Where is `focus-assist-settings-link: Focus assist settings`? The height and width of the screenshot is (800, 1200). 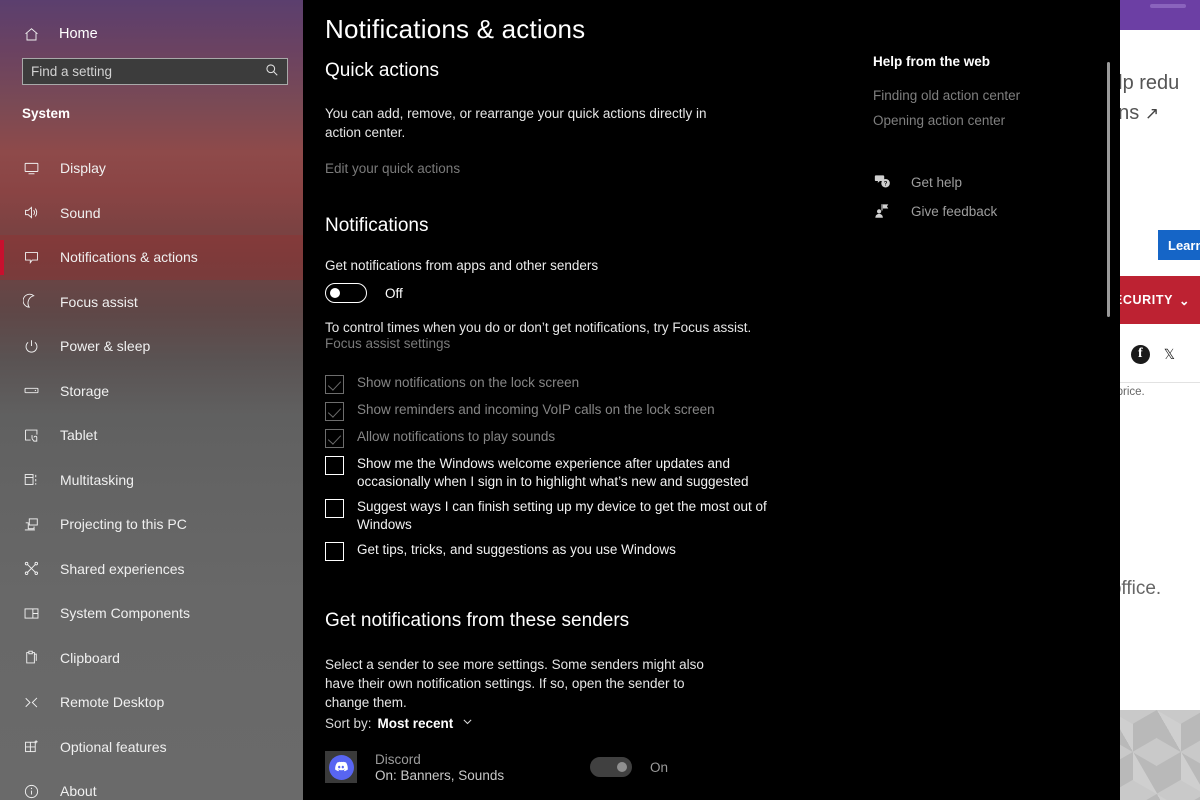 focus-assist-settings-link: Focus assist settings is located at coordinates (387, 343).